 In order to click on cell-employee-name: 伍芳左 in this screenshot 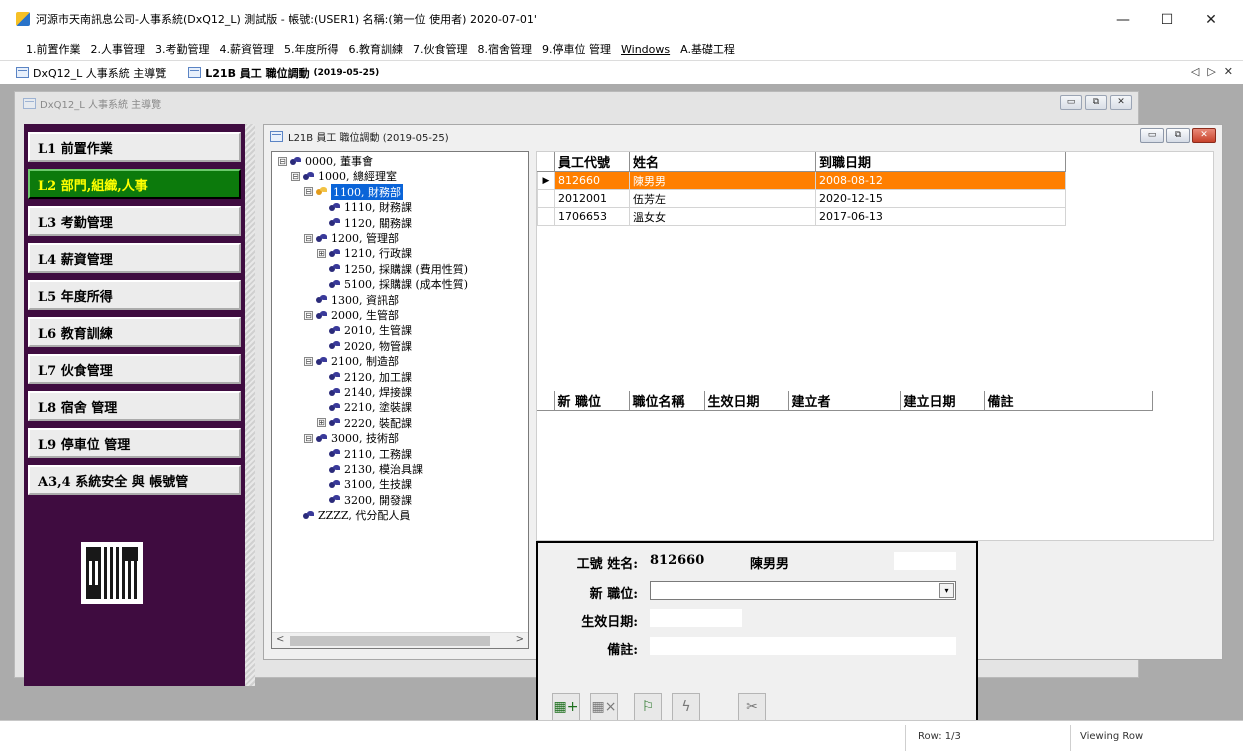, I will do `click(722, 198)`.